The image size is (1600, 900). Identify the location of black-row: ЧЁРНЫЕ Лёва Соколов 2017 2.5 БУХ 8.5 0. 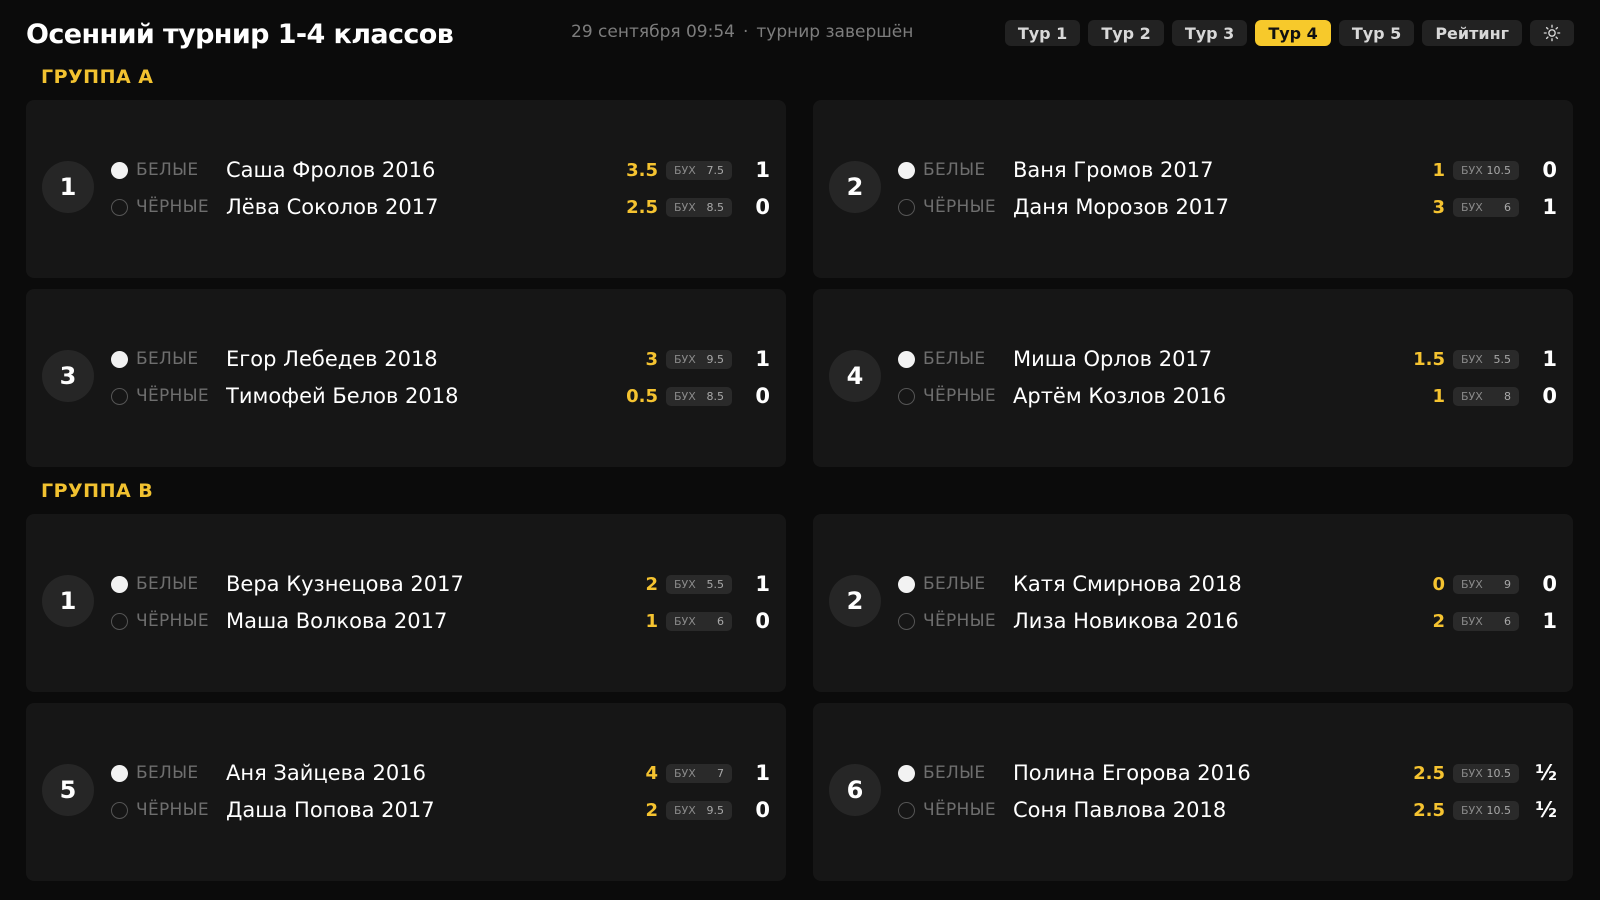
(440, 207).